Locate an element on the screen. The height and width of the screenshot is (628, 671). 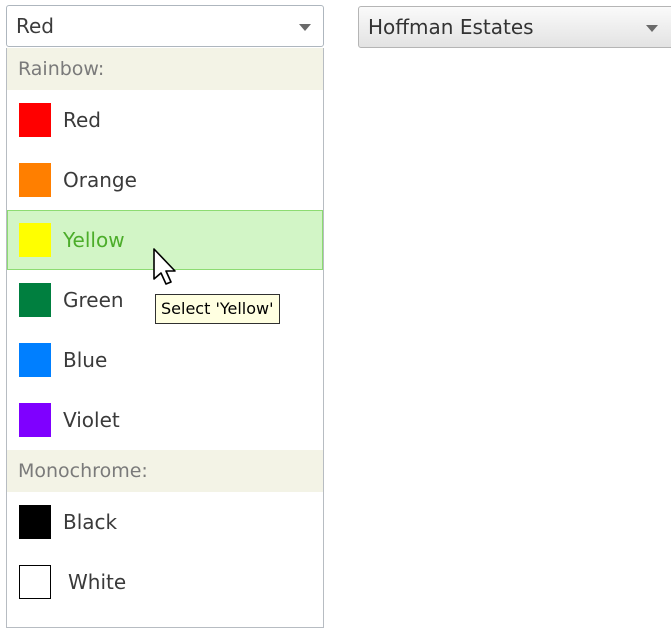
color-combobox-value: Red is located at coordinates (35, 26).